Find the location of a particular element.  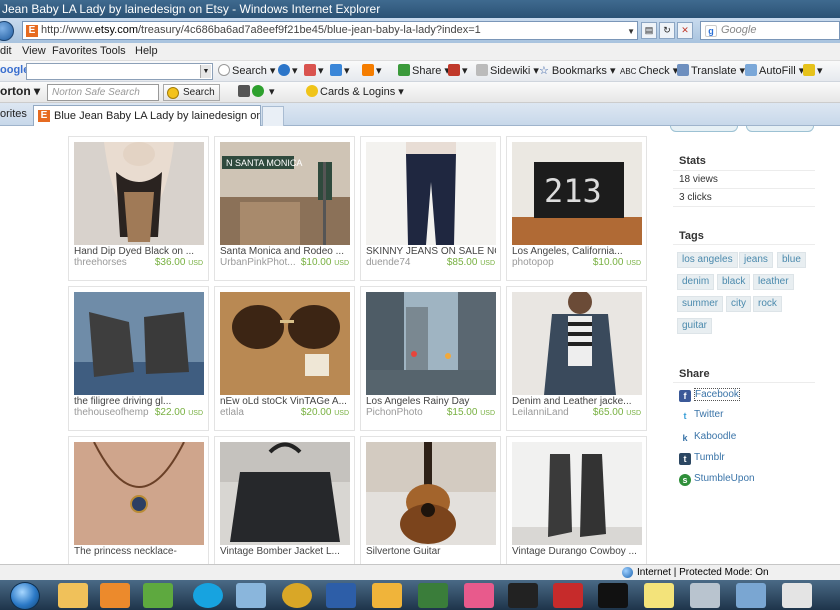

bookmarks-button: ☆ Bookmarks ▾ is located at coordinates (577, 70).